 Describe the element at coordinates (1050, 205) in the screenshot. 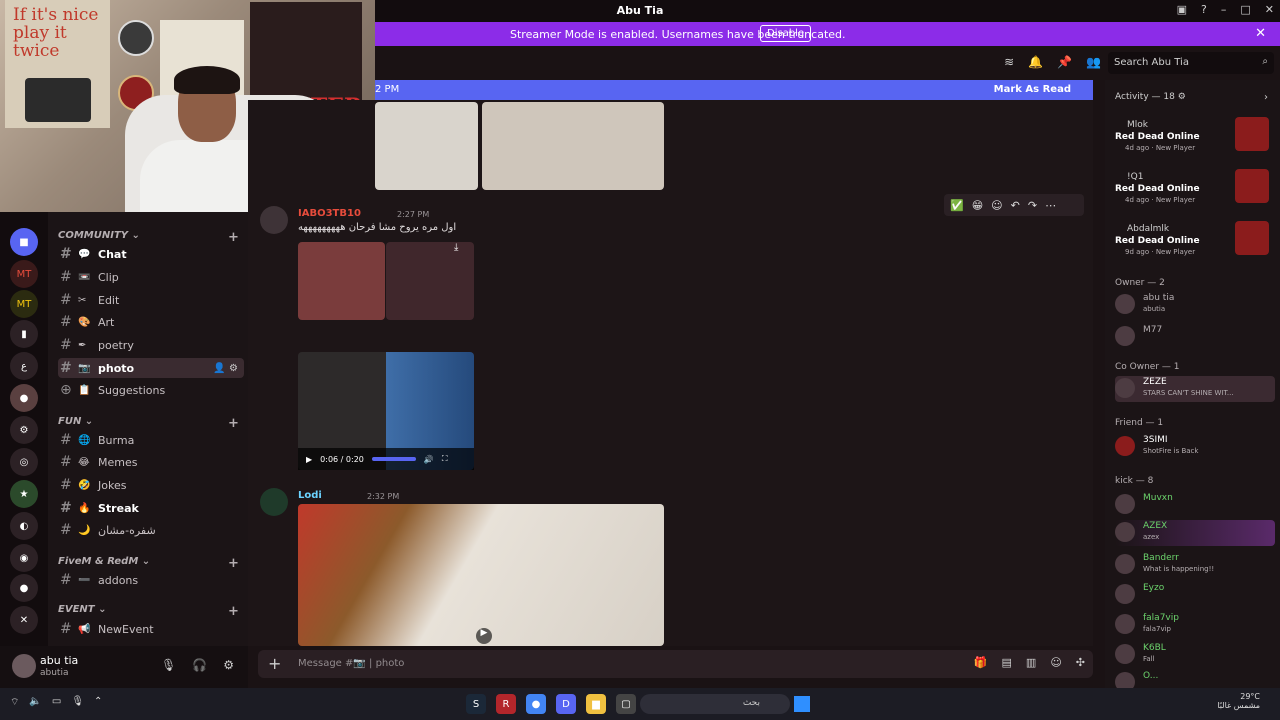

I see `more-icon: ⋯` at that location.